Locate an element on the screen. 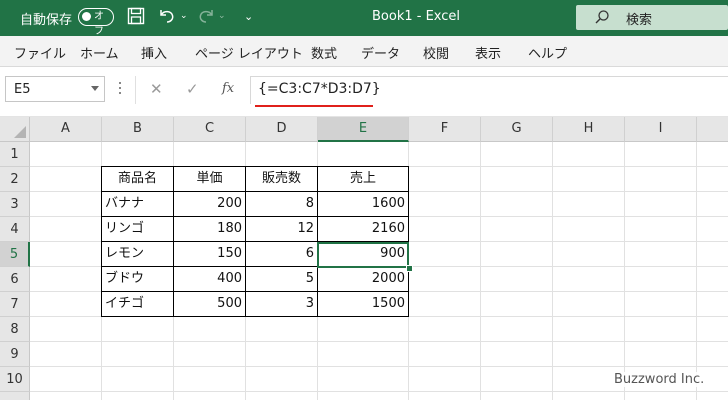 This screenshot has height=400, width=728. autosave-label: 自動保存 is located at coordinates (46, 20).